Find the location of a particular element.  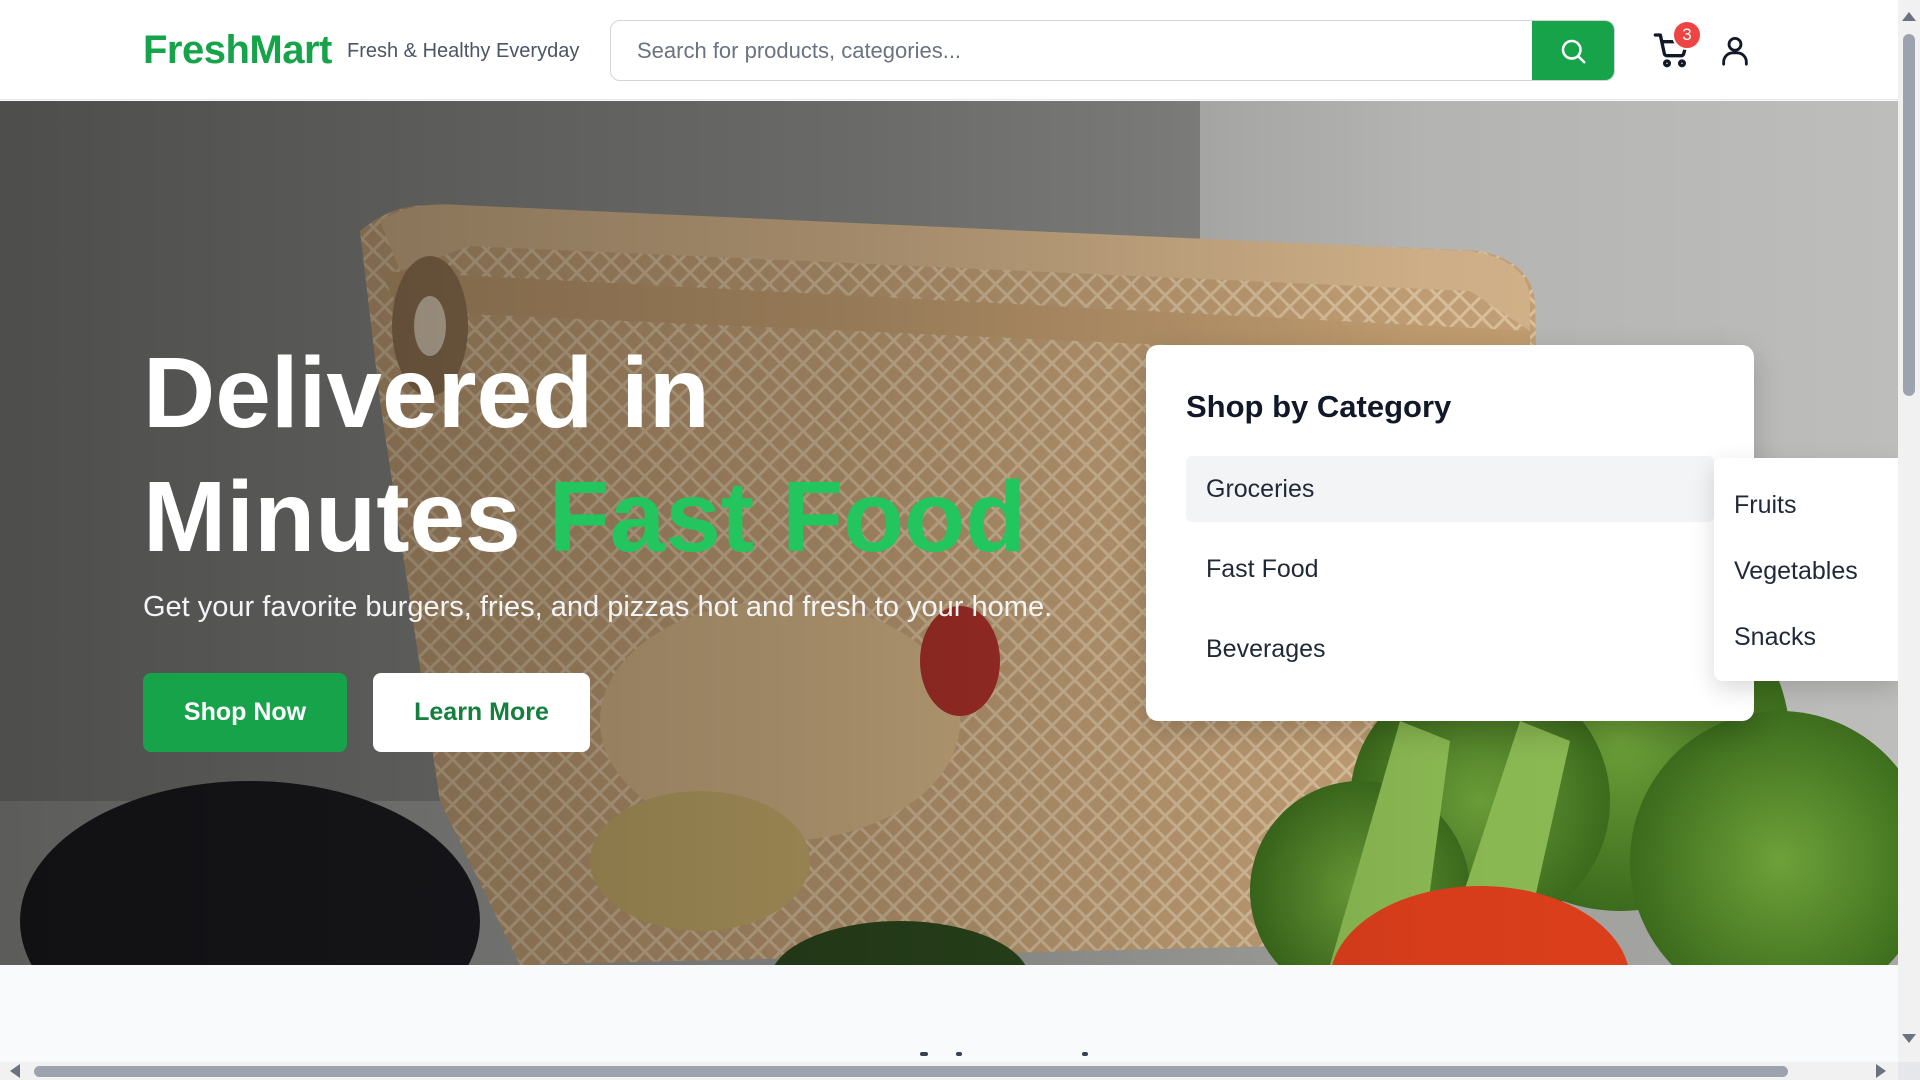

category-submenu: Fruits Vegetables Snacks is located at coordinates (1806, 569).